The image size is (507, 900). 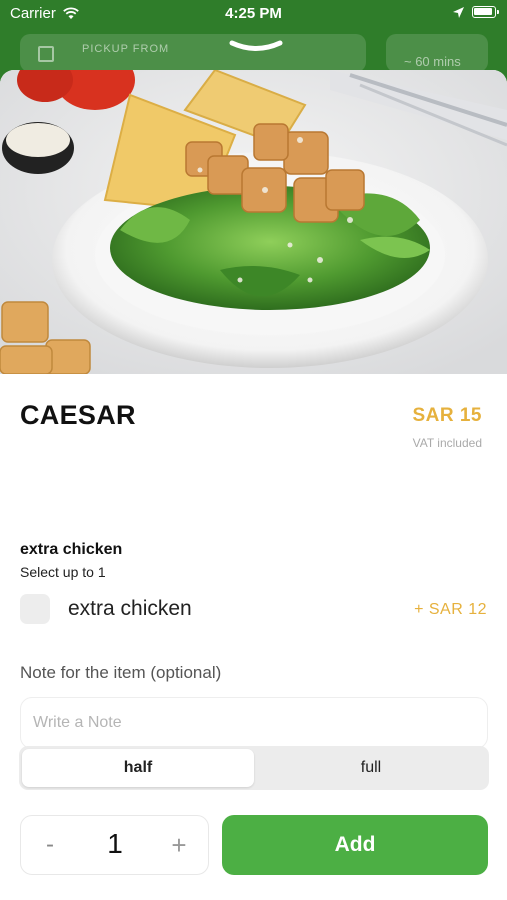 What do you see at coordinates (450, 609) in the screenshot?
I see `option-price: + SAR 12` at bounding box center [450, 609].